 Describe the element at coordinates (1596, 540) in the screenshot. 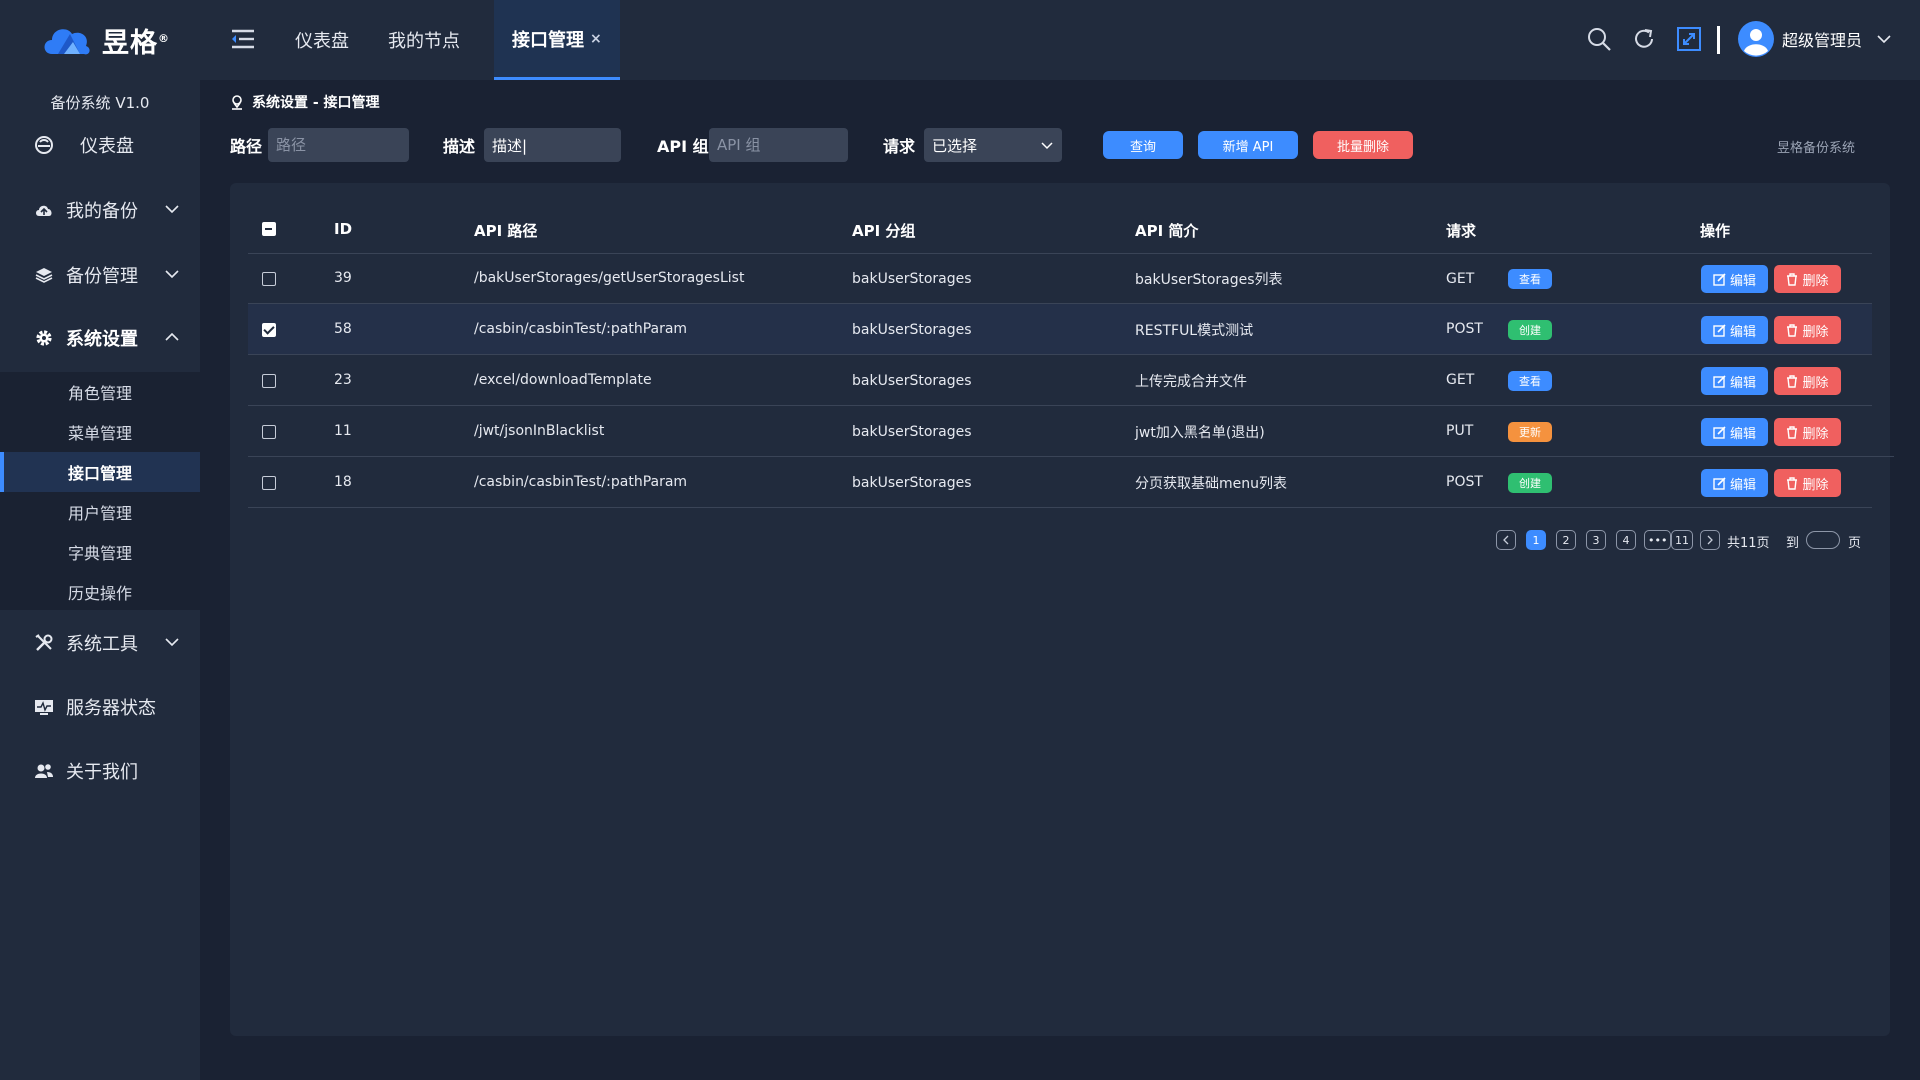

I see `pagination-page: 3` at that location.